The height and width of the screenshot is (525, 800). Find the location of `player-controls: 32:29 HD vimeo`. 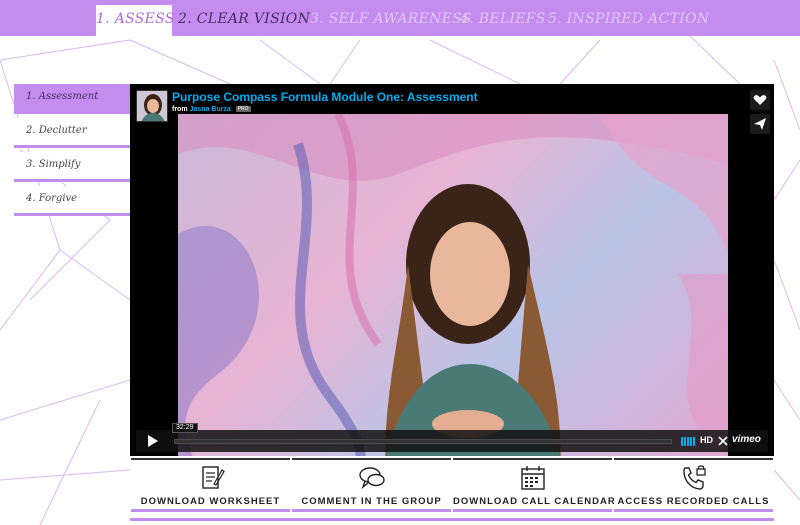

player-controls: 32:29 HD vimeo is located at coordinates (452, 437).